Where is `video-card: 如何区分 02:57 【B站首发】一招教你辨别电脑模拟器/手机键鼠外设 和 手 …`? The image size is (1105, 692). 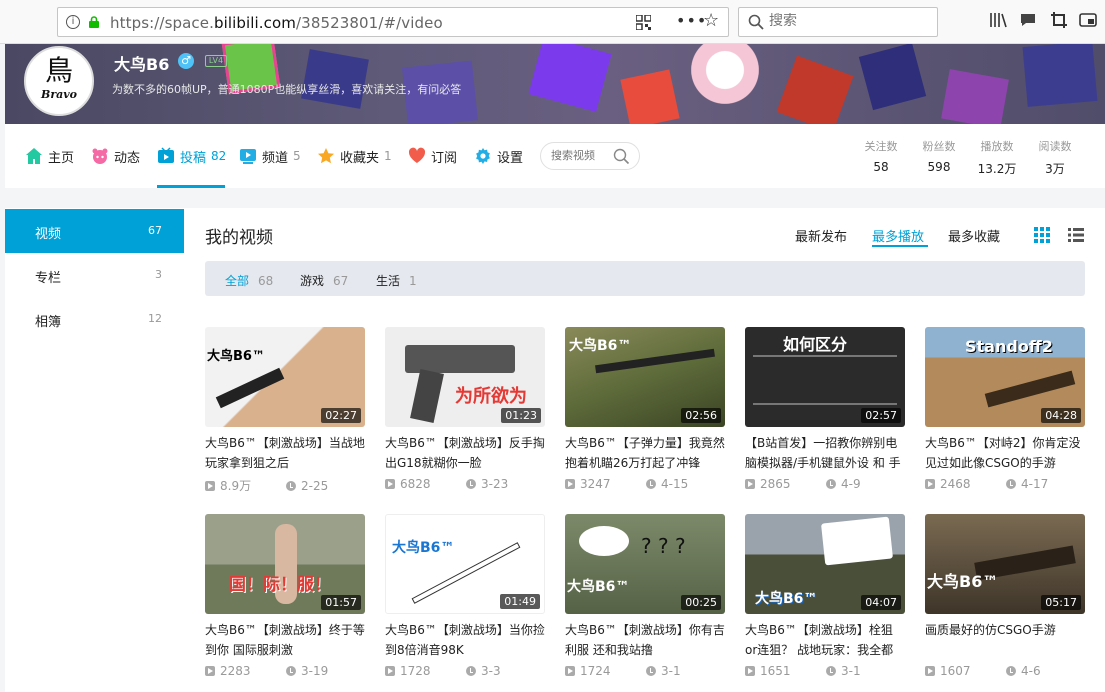
video-card: 如何区分 02:57 【B站首发】一招教你辨别电脑模拟器/手机键鼠外设 和 手 … is located at coordinates (825, 412).